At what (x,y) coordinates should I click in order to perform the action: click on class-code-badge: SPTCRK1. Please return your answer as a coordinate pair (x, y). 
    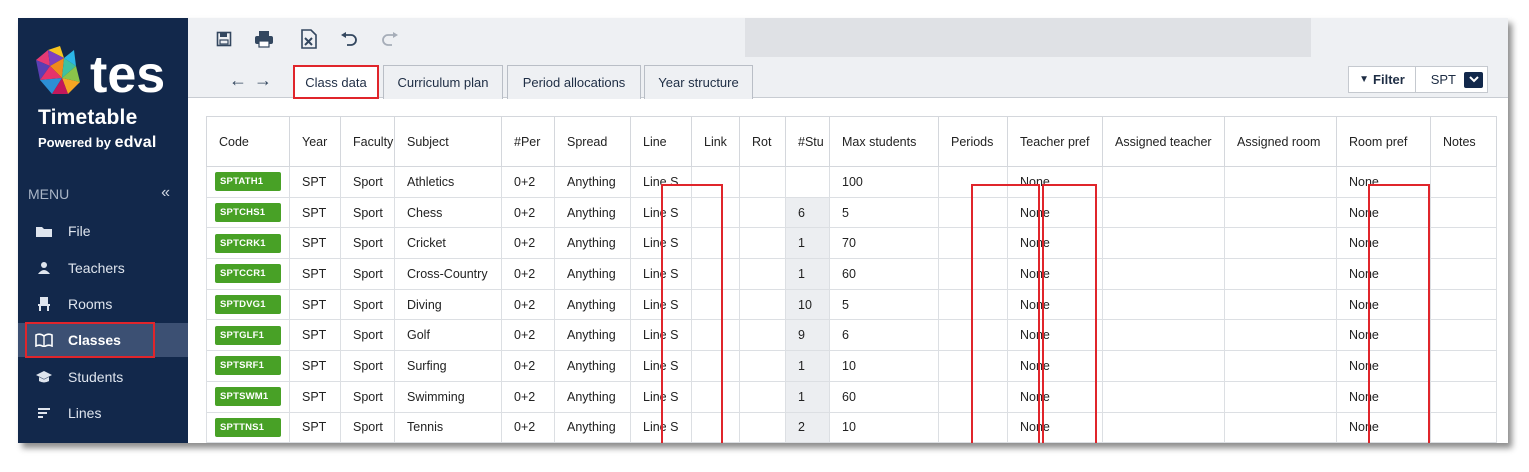
    Looking at the image, I should click on (248, 243).